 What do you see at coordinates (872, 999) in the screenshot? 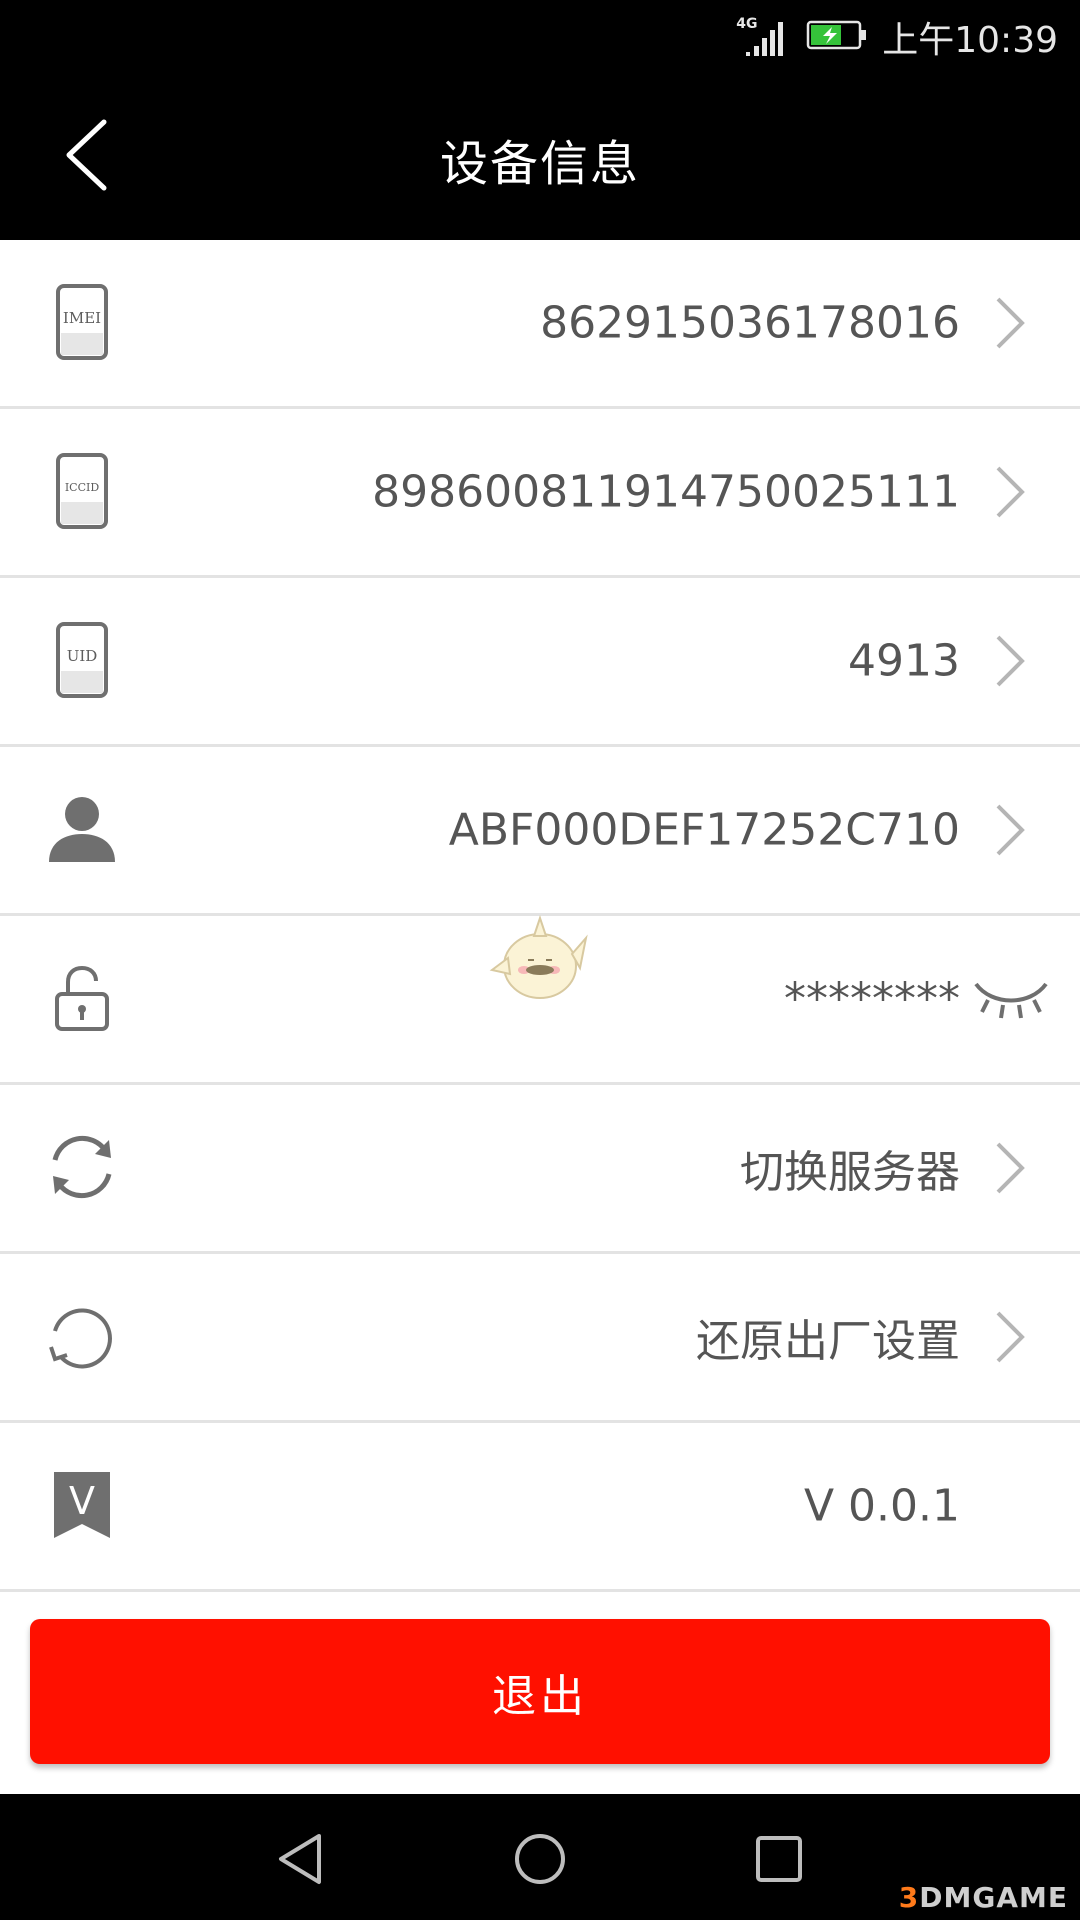
I see `password-value: ********` at bounding box center [872, 999].